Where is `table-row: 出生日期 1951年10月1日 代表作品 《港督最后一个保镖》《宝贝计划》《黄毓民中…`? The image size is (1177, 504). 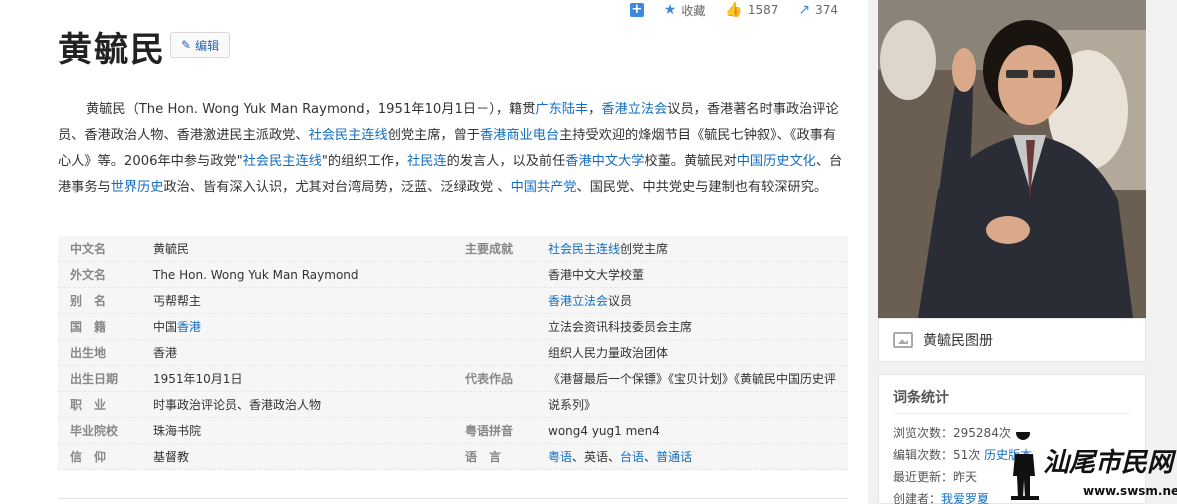
table-row: 出生日期 1951年10月1日 代表作品 《港督最后一个保镖》《宝贝计划》《黄毓民中… is located at coordinates (453, 379).